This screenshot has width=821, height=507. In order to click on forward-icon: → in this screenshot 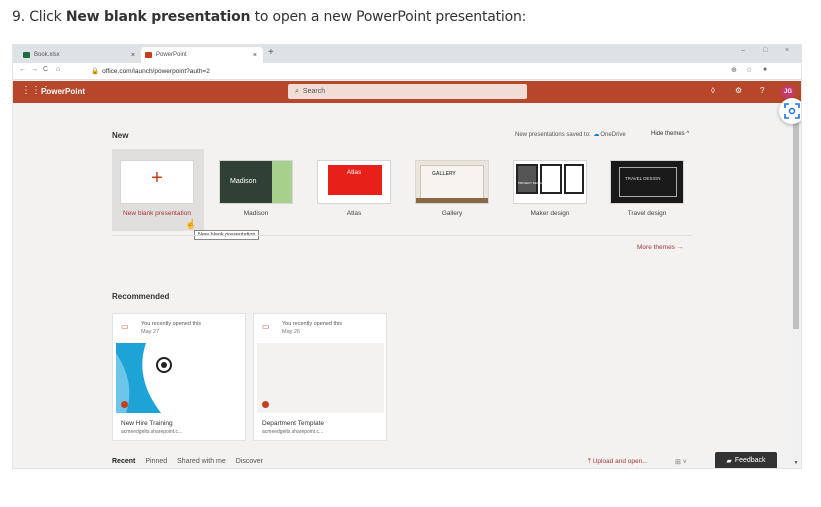, I will do `click(34, 69)`.